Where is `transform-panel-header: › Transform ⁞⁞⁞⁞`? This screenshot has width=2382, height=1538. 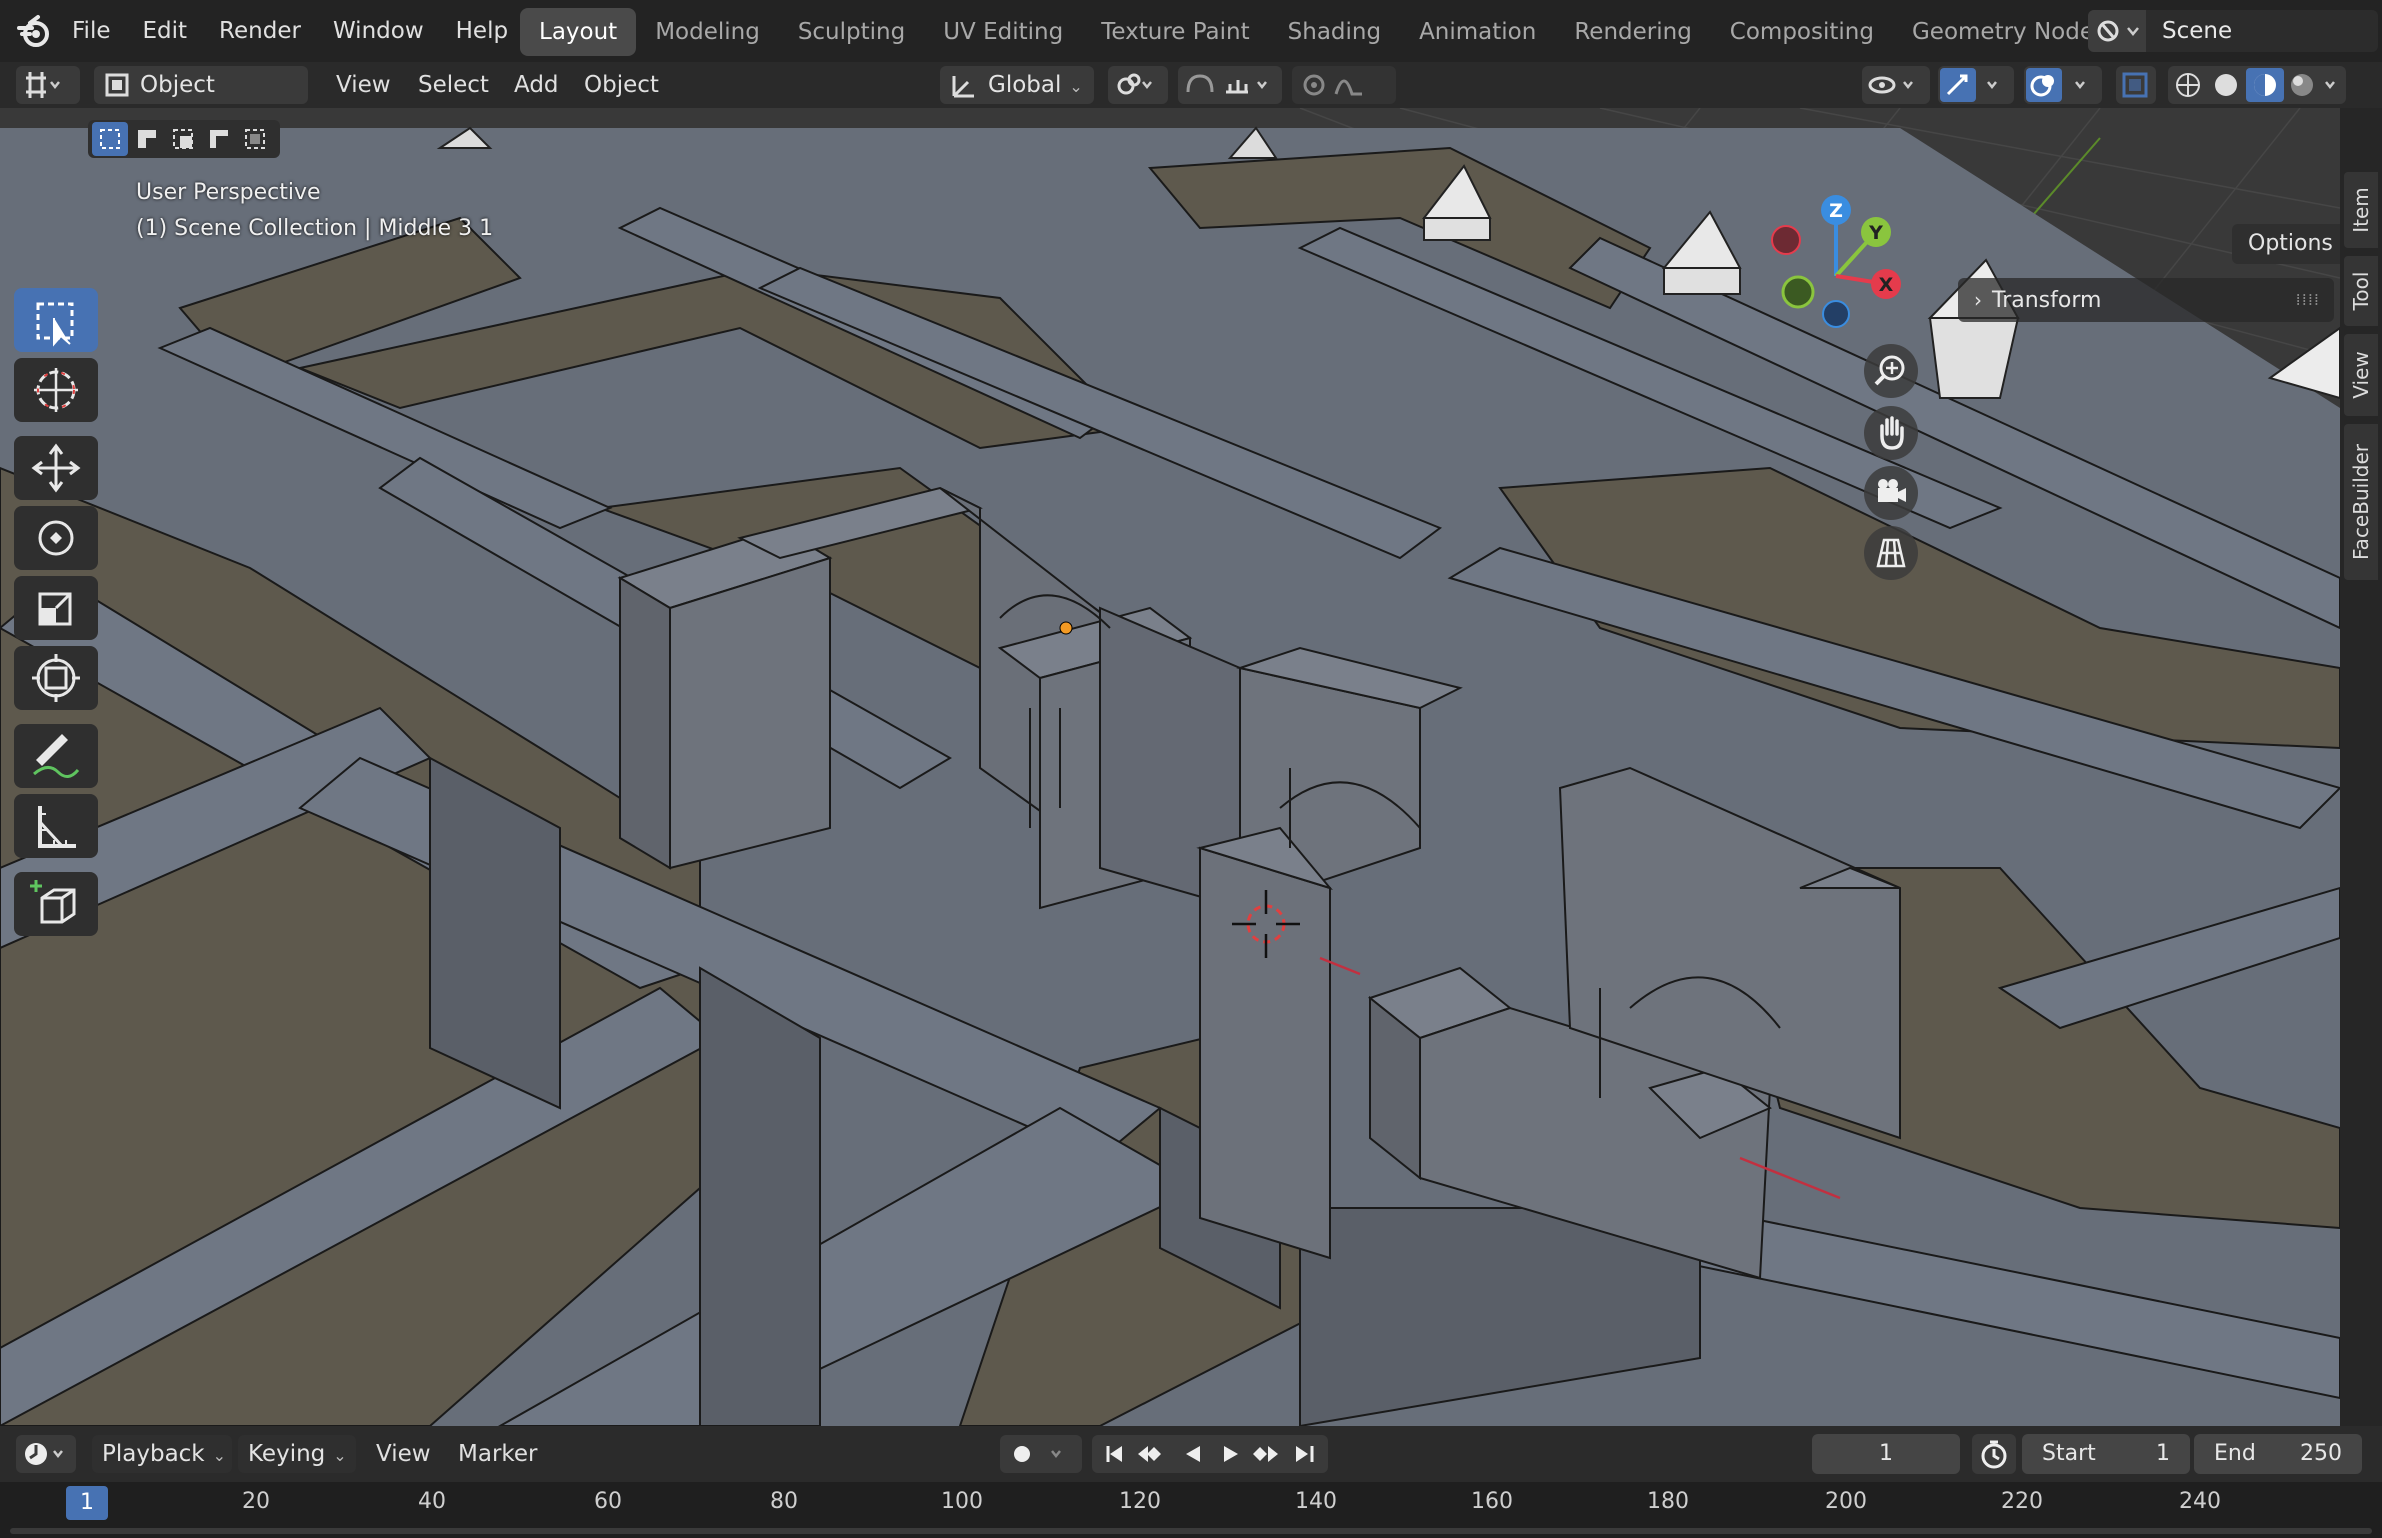 transform-panel-header: › Transform ⁞⁞⁞⁞ is located at coordinates (2146, 300).